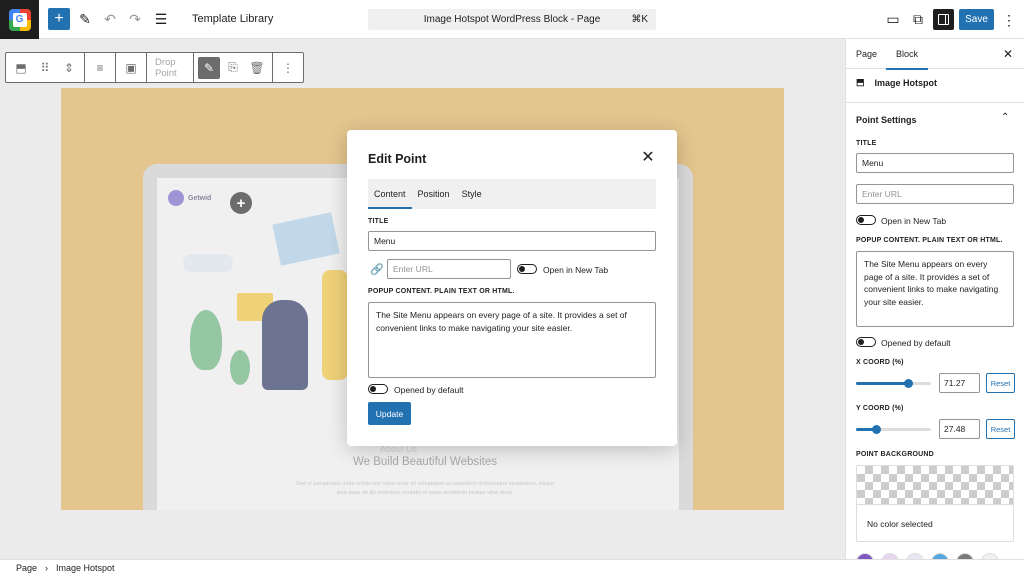 This screenshot has width=1024, height=576. I want to click on breadcrumb-page: Page, so click(26, 568).